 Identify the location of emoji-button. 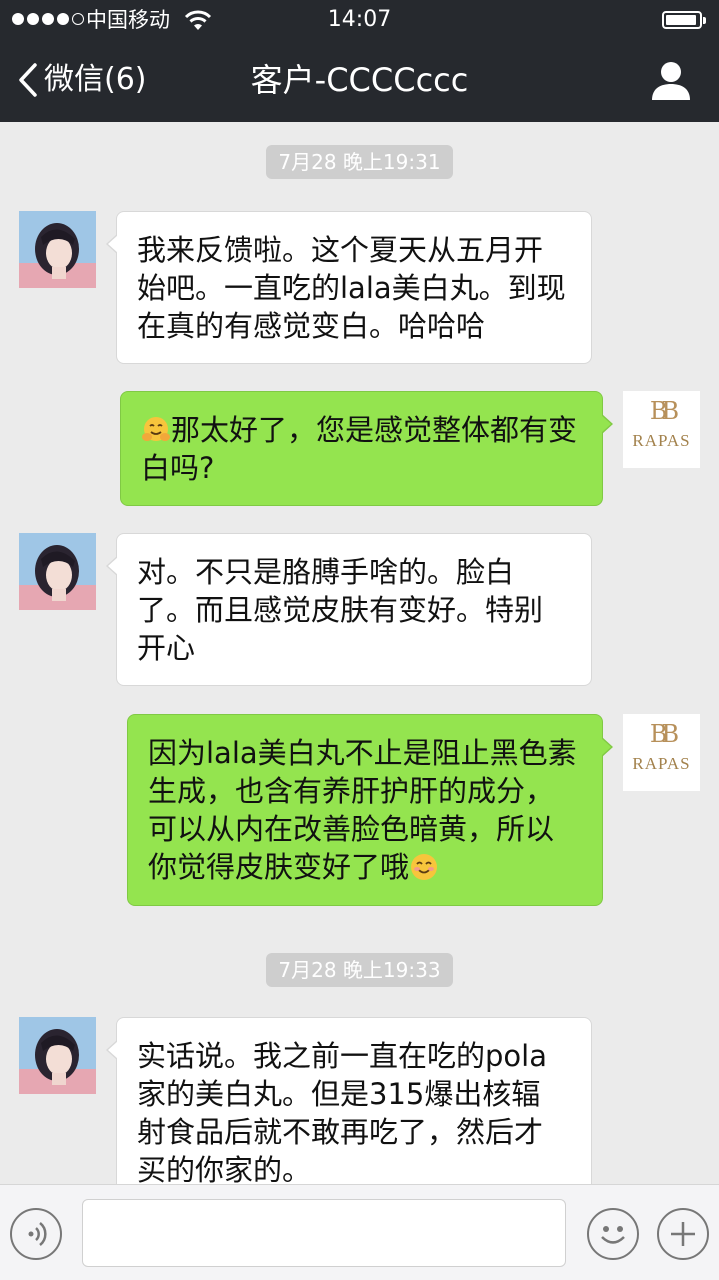
(613, 1234).